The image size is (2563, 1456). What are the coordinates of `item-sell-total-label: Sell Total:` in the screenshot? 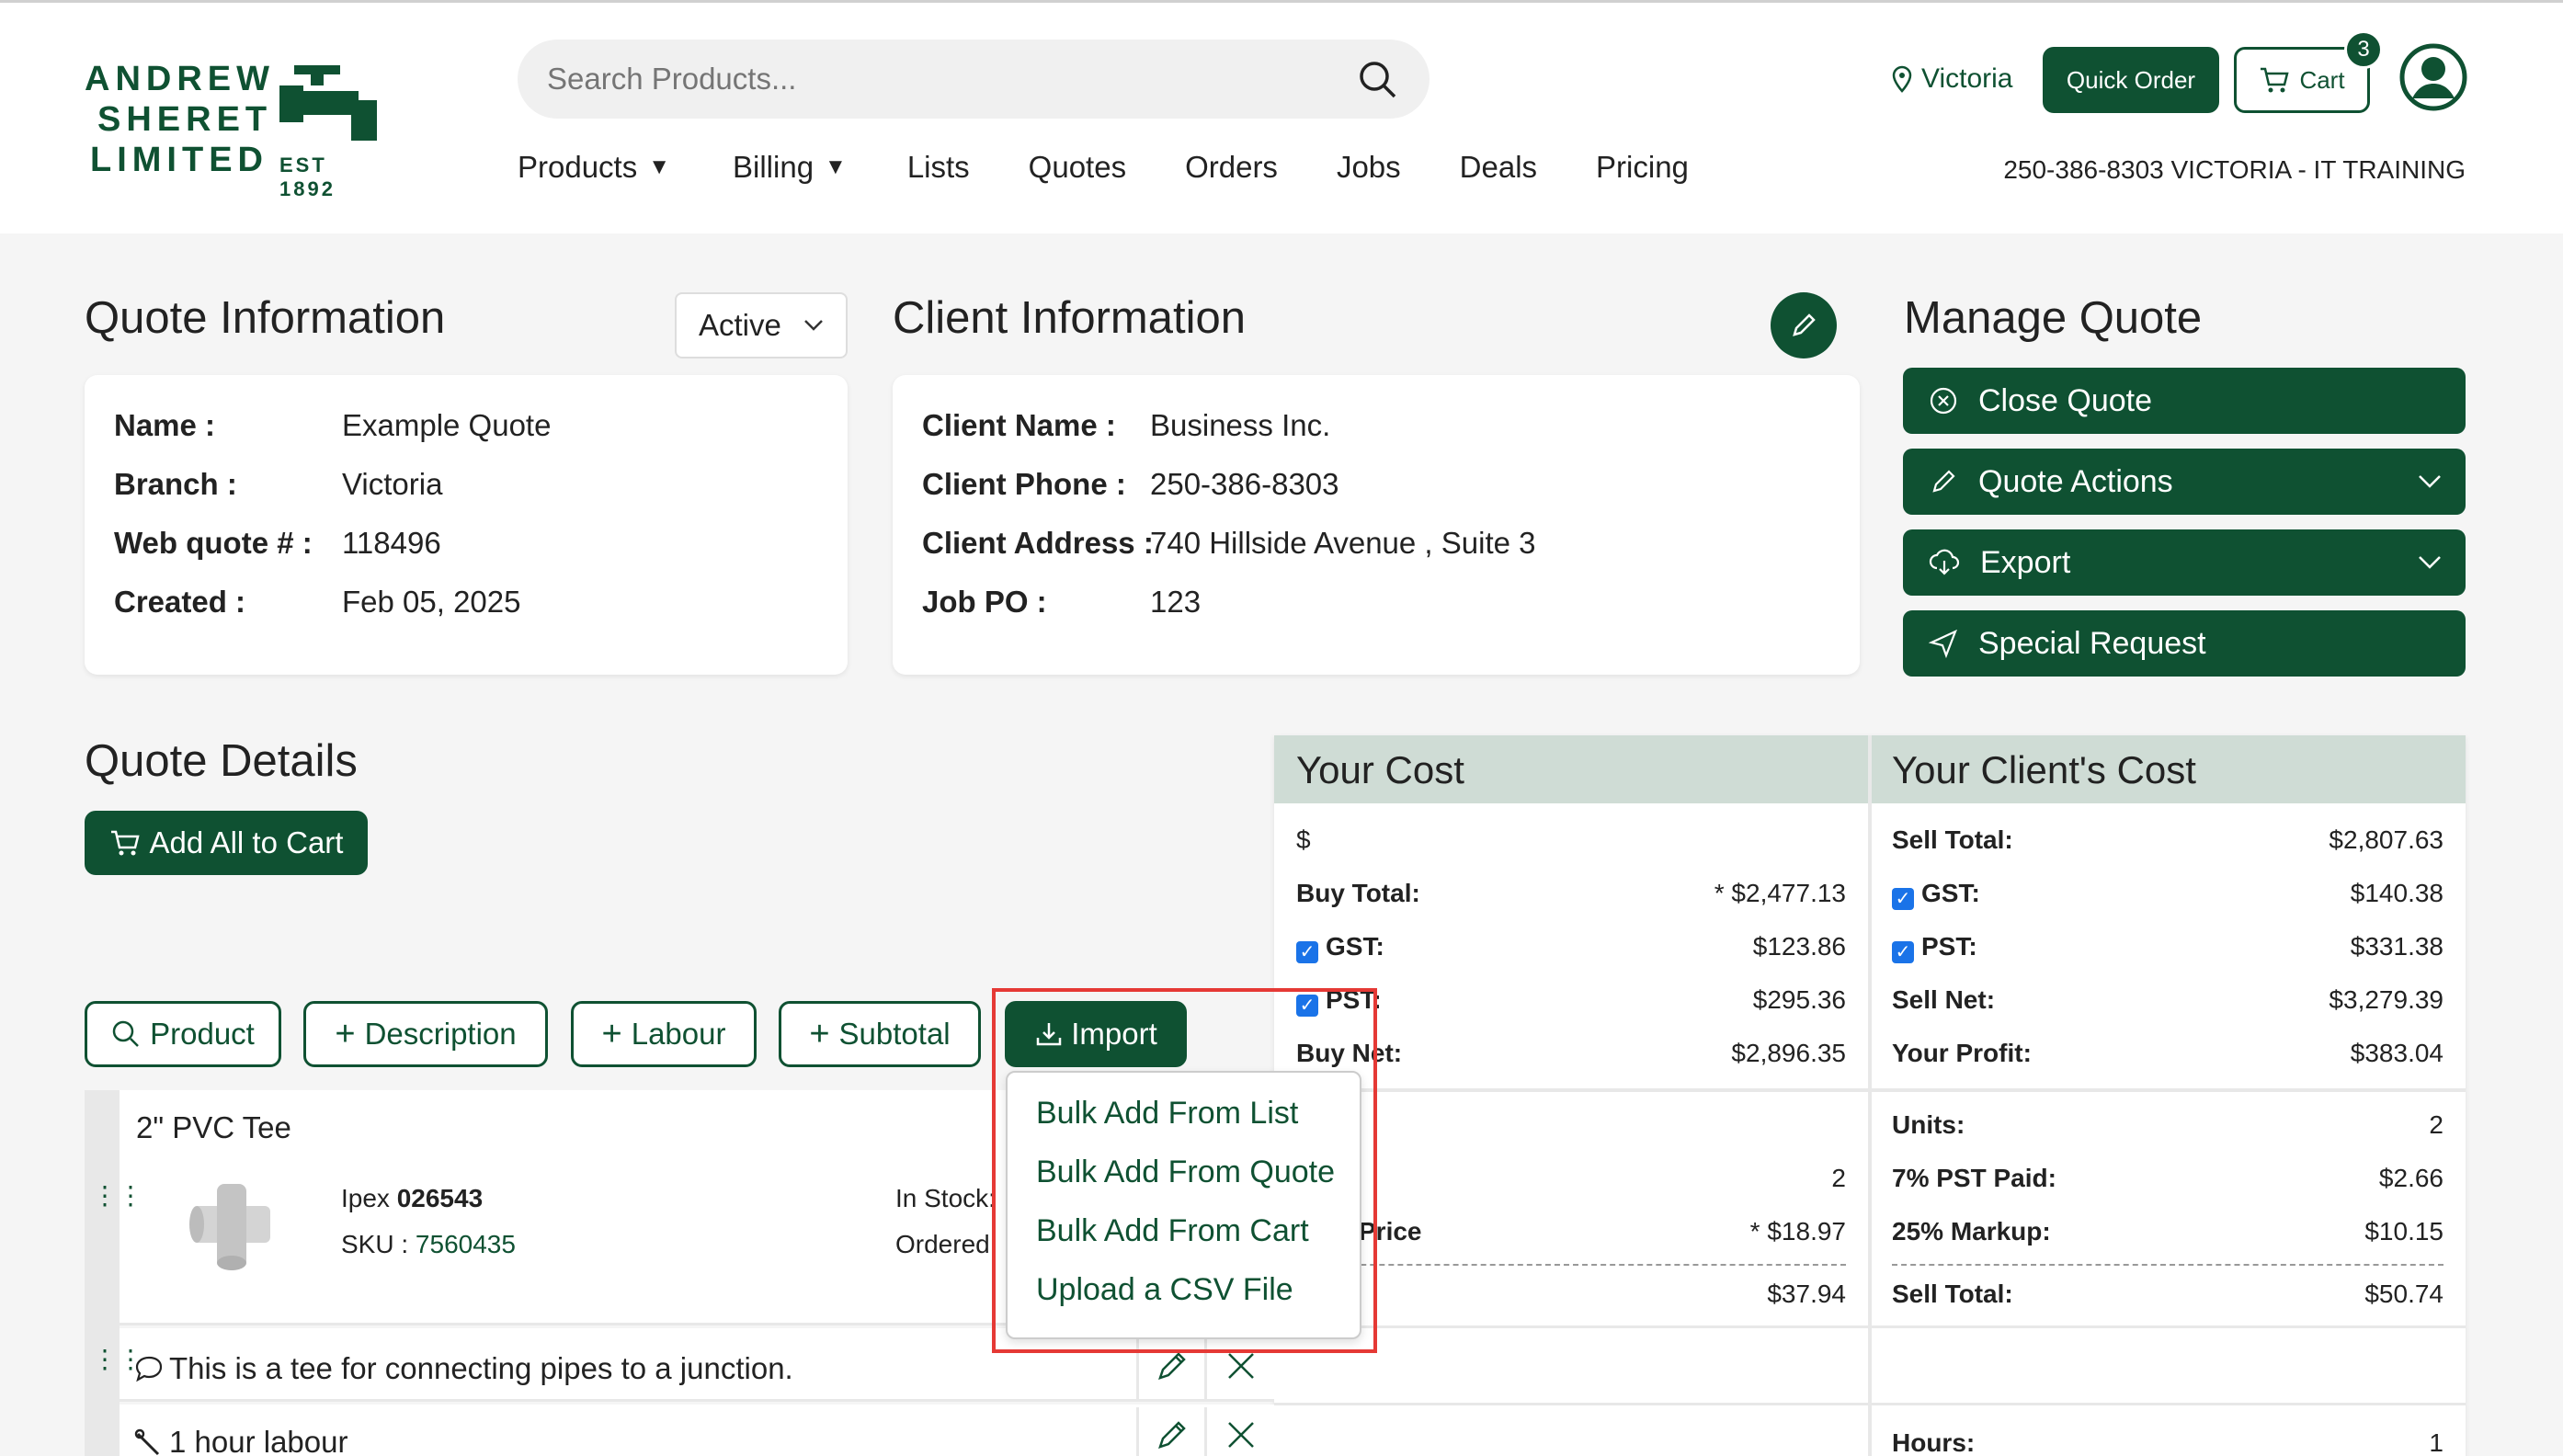 It's located at (1952, 1294).